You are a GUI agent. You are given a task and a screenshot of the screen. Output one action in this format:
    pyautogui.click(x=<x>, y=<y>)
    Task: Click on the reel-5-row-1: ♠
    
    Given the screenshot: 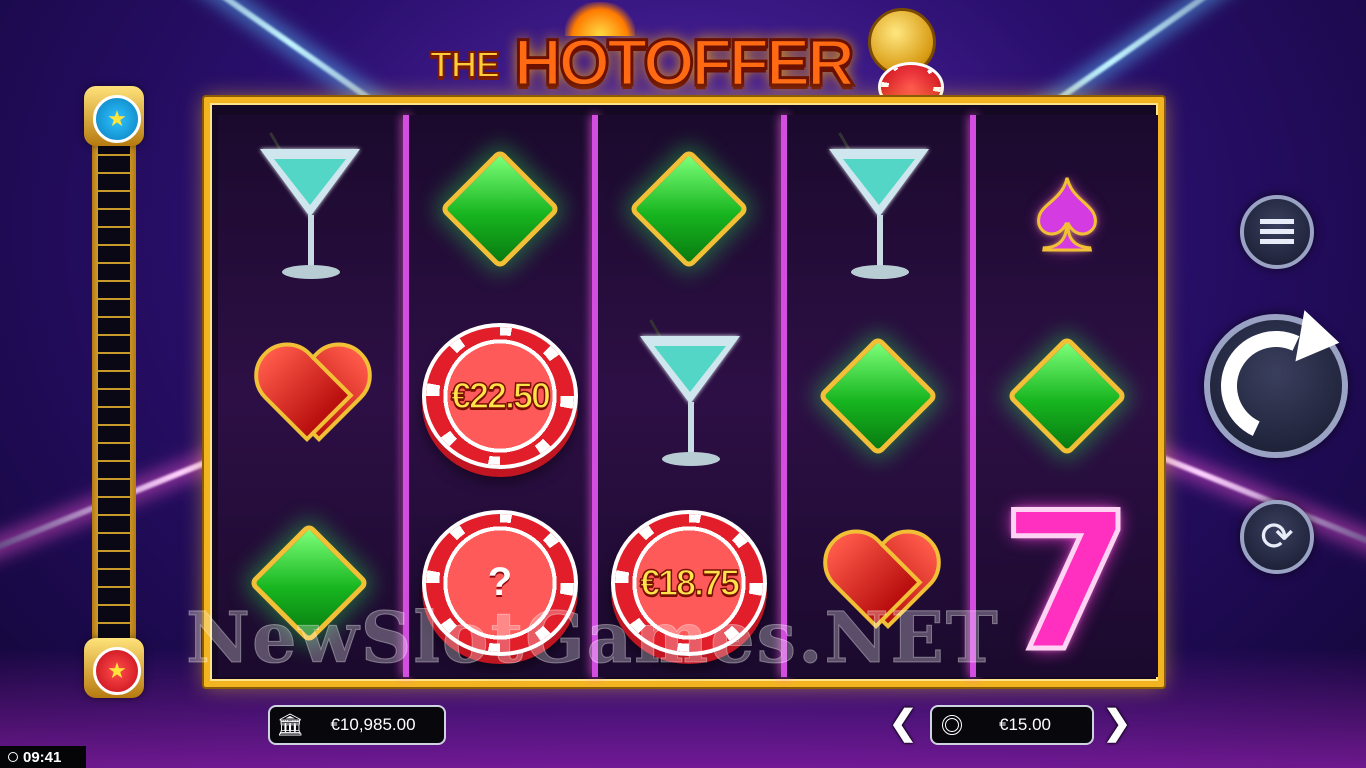 What is the action you would take?
    pyautogui.click(x=1067, y=208)
    